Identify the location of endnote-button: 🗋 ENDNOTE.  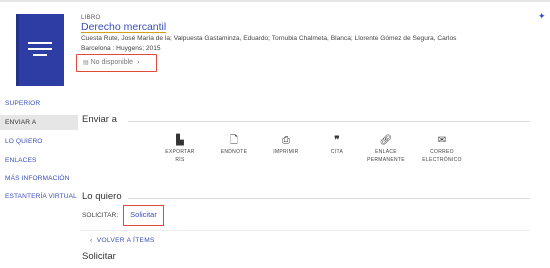
(234, 145).